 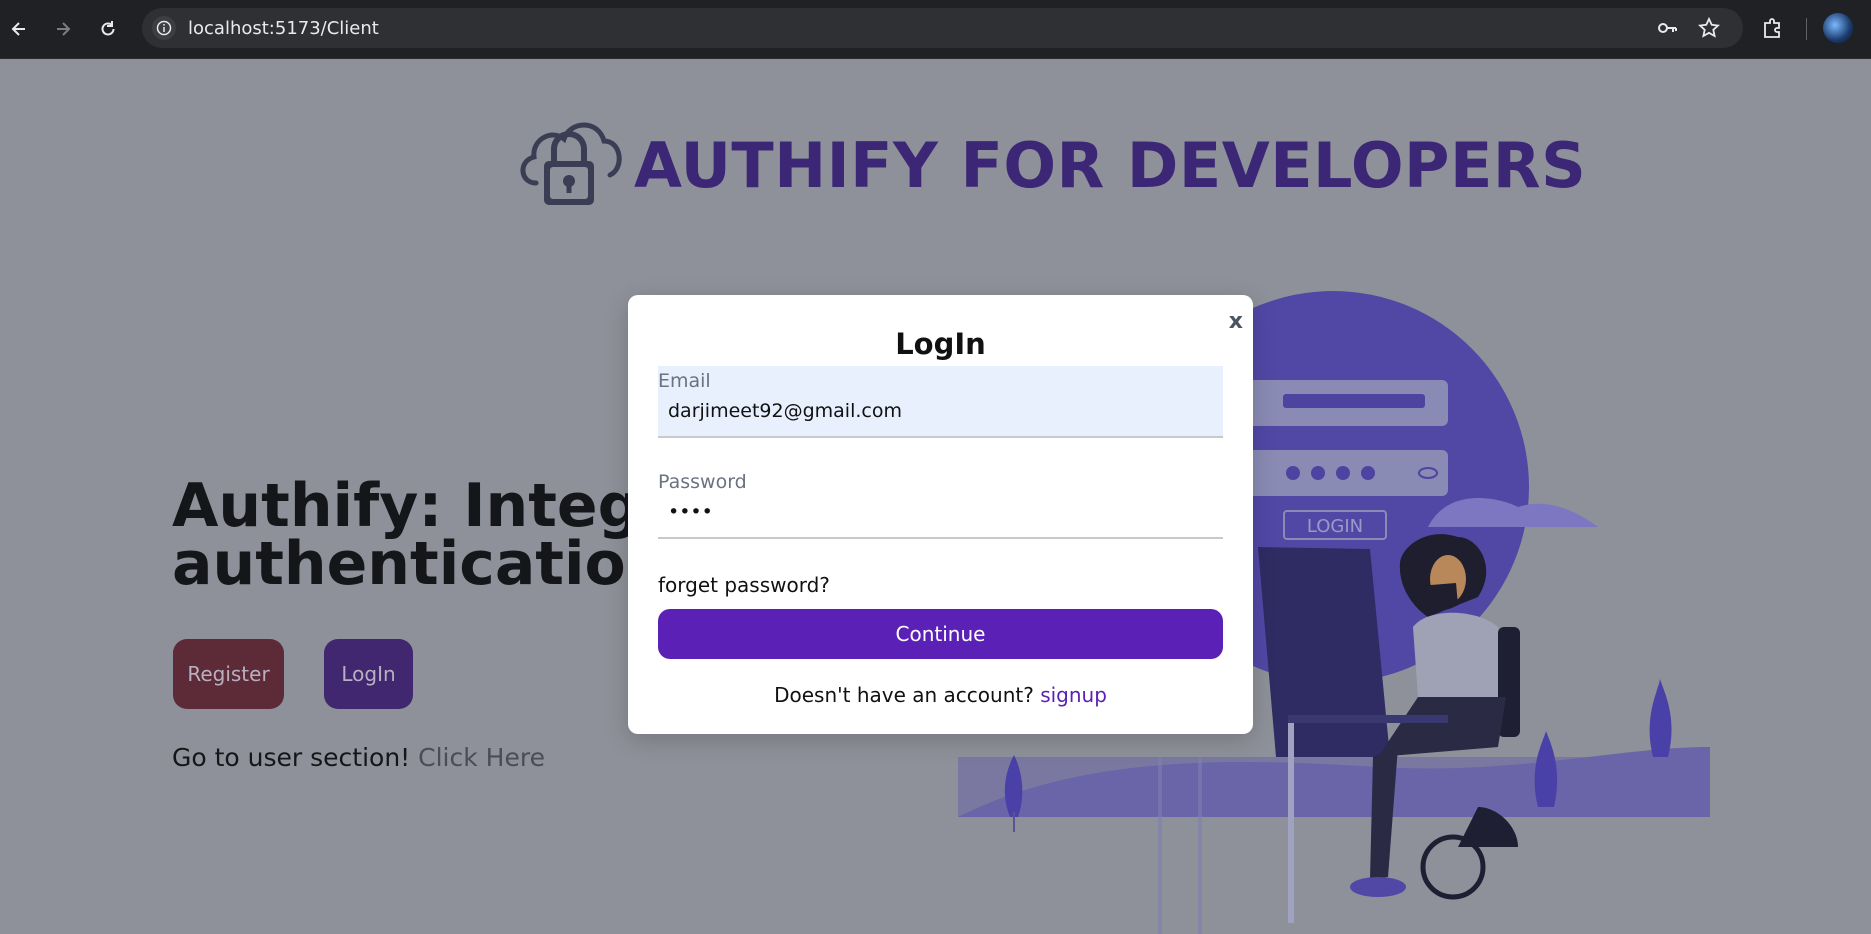 What do you see at coordinates (283, 28) in the screenshot?
I see `url-text: localhost:5173/Client` at bounding box center [283, 28].